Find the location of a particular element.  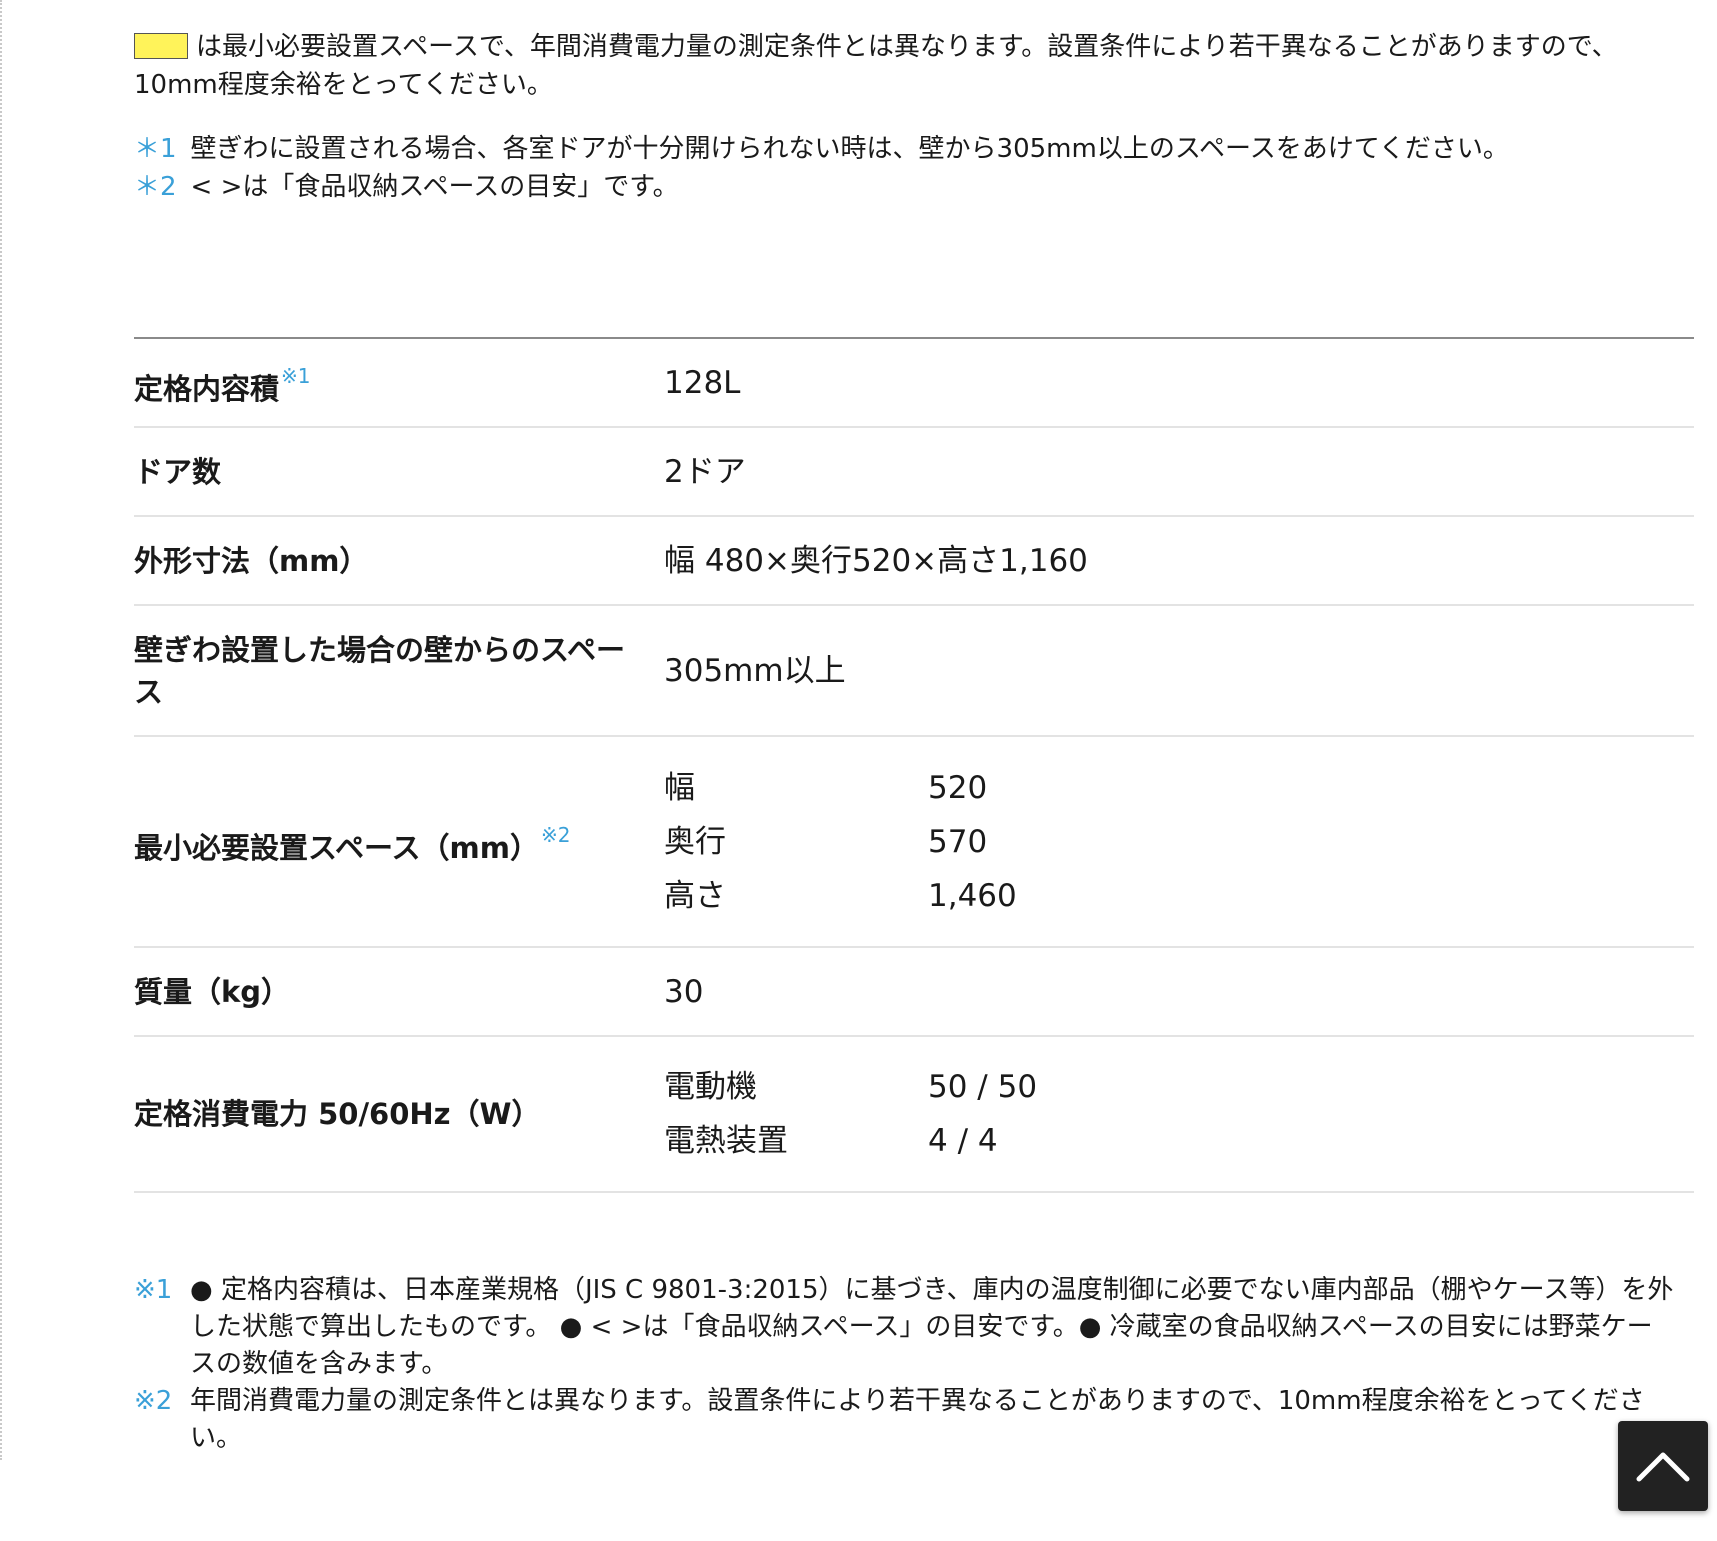

spec-row-power: 定格消費電力 50/60Hz（W） 電動機 50 / 50 電熱装置 4 / 4 is located at coordinates (914, 1115).